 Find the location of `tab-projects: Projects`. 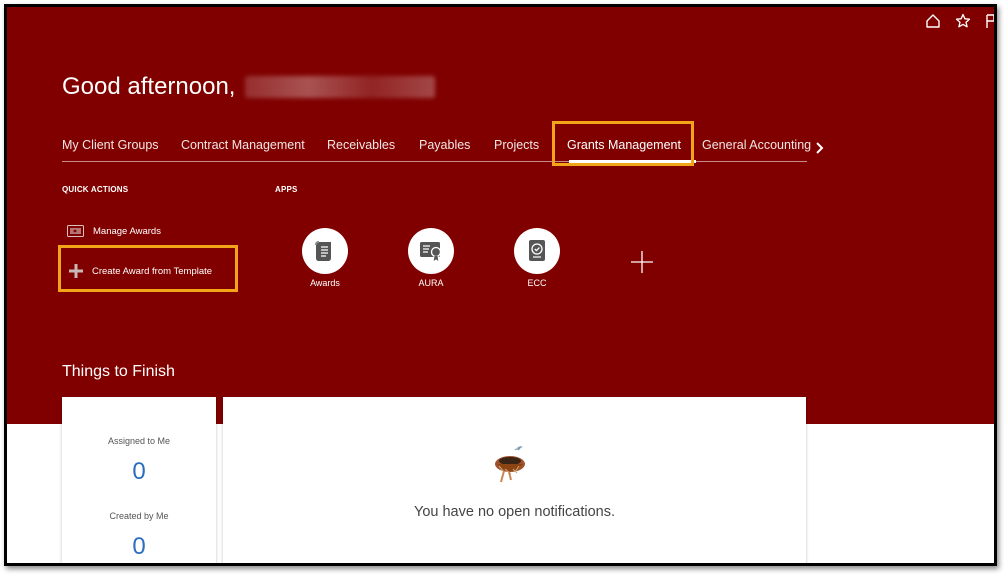

tab-projects: Projects is located at coordinates (516, 145).